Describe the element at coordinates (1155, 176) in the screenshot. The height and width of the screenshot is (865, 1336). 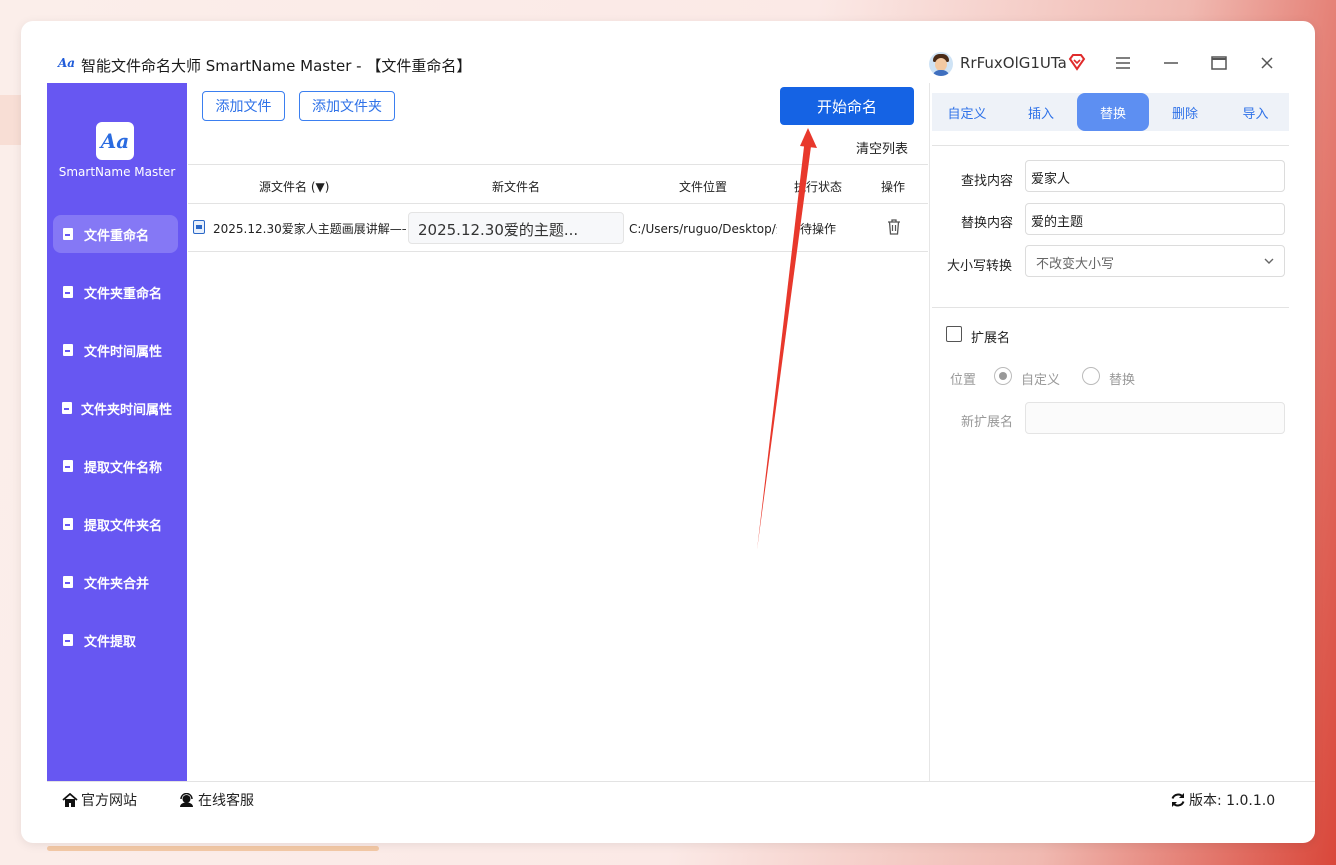
I see `find-input: 爱家人` at that location.